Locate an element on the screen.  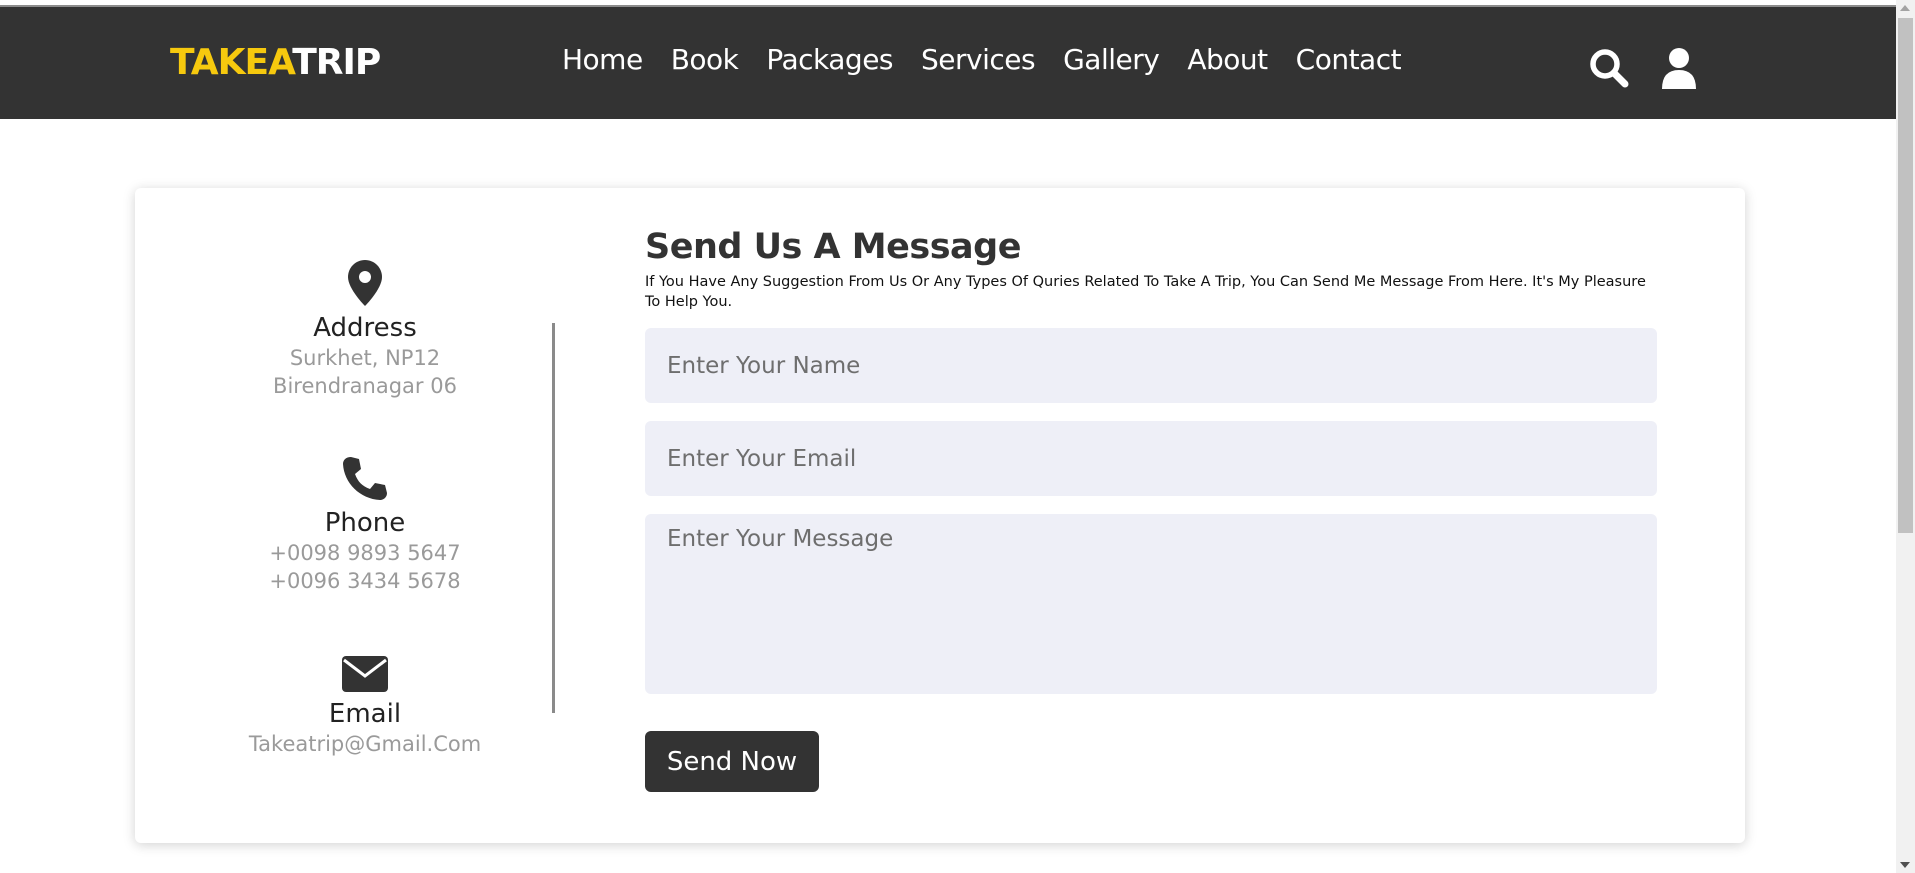
phone-block: Phone +0098 9893 5647 +0096 3434 5678 is located at coordinates (365, 525).